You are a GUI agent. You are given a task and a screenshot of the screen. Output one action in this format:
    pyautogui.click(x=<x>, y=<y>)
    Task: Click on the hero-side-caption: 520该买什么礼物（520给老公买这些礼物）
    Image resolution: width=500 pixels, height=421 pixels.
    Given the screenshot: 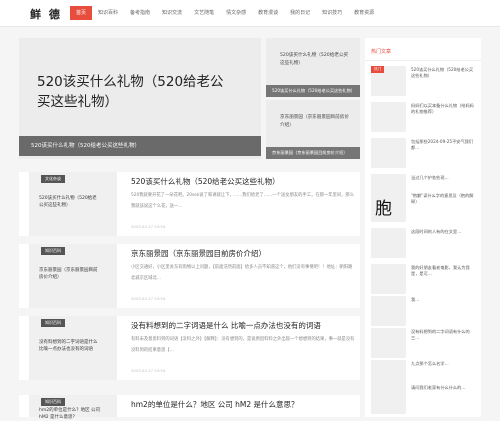 What is the action you would take?
    pyautogui.click(x=315, y=91)
    